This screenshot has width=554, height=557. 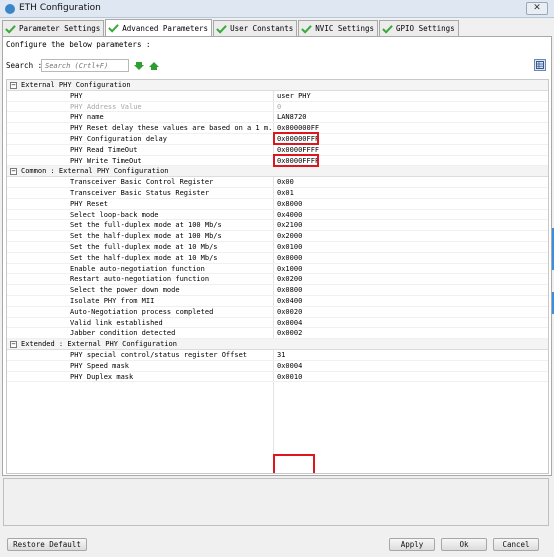 What do you see at coordinates (78, 44) in the screenshot?
I see `instruction-text: Configure the below parameters :` at bounding box center [78, 44].